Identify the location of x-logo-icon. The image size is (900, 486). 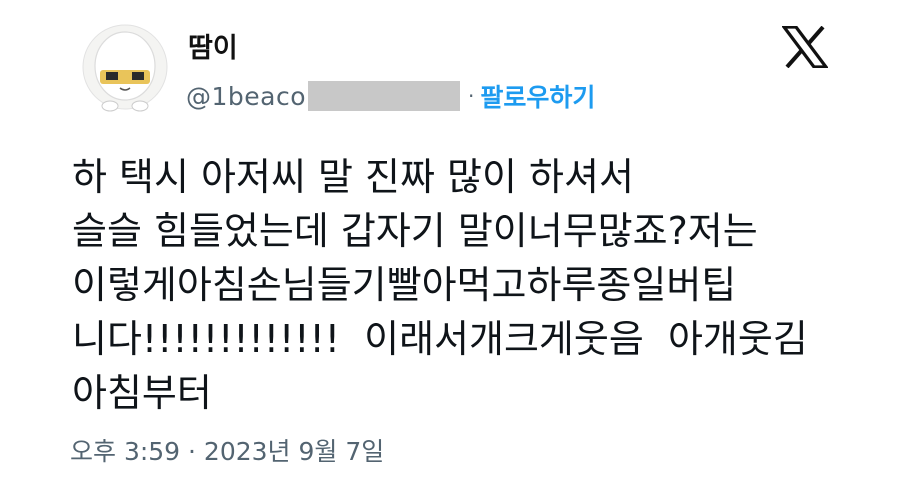
(805, 47).